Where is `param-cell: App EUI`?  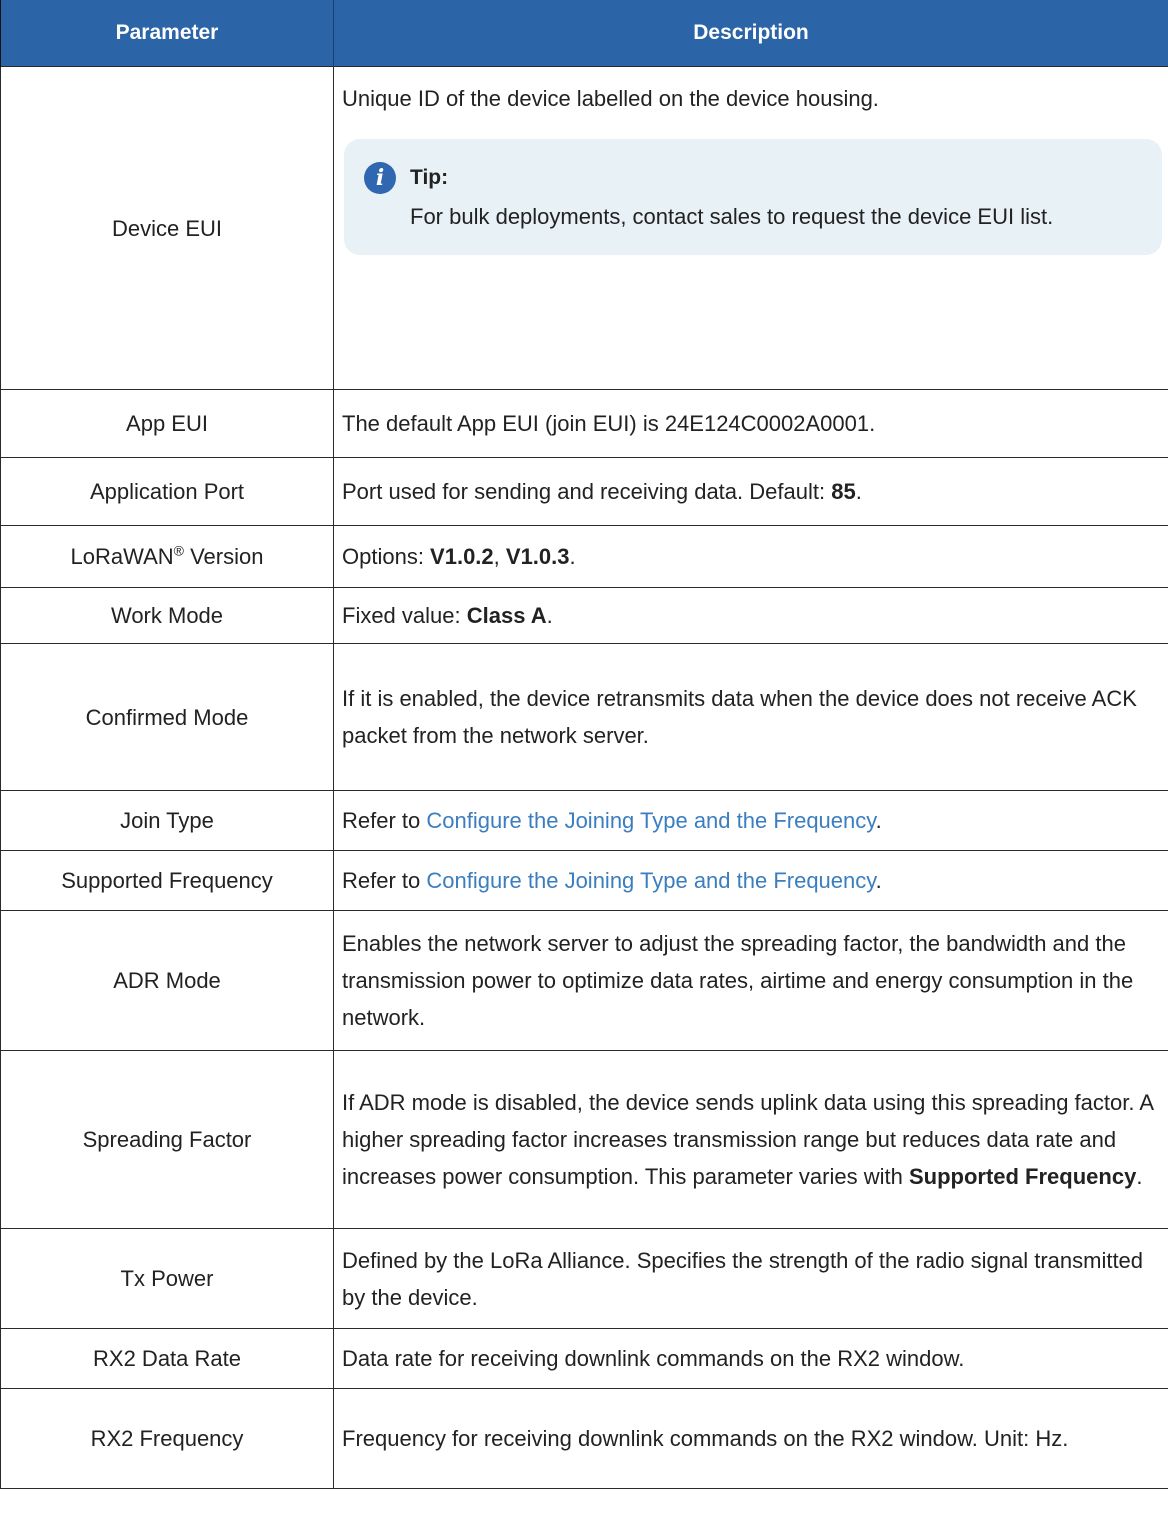 param-cell: App EUI is located at coordinates (167, 423).